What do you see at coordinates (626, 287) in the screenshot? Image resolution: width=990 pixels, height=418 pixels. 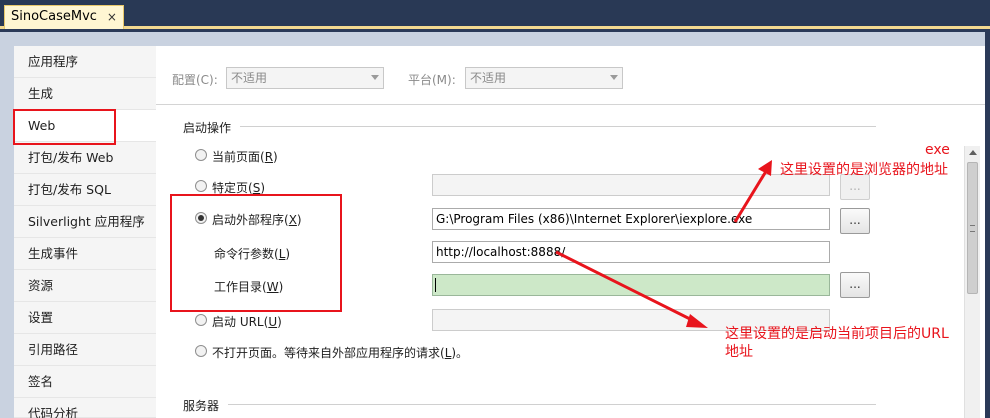 I see `arrow-to-url-note` at bounding box center [626, 287].